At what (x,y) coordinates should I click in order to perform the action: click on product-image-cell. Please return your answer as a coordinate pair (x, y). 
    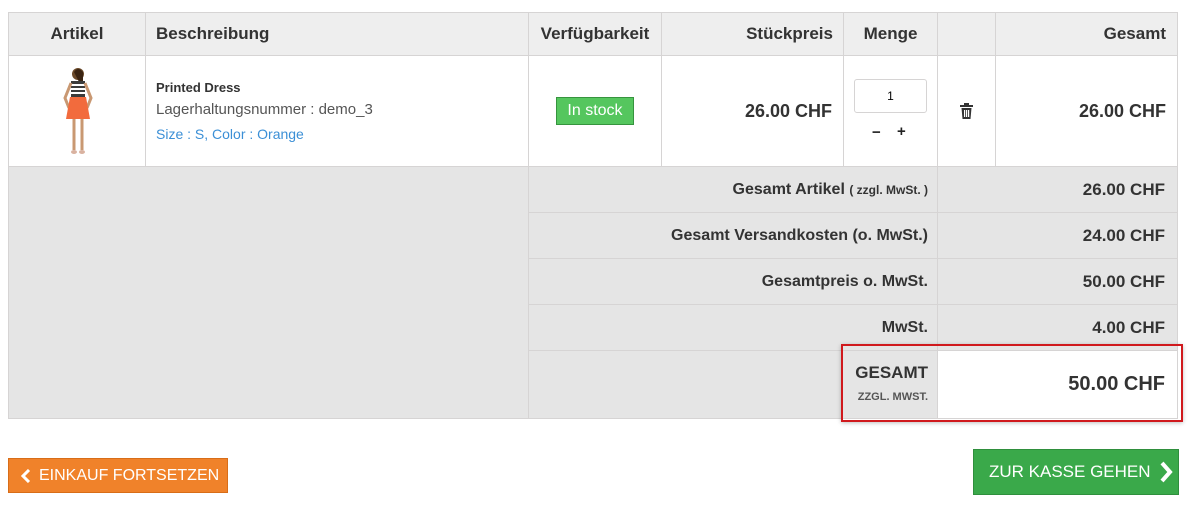
    Looking at the image, I should click on (77, 111).